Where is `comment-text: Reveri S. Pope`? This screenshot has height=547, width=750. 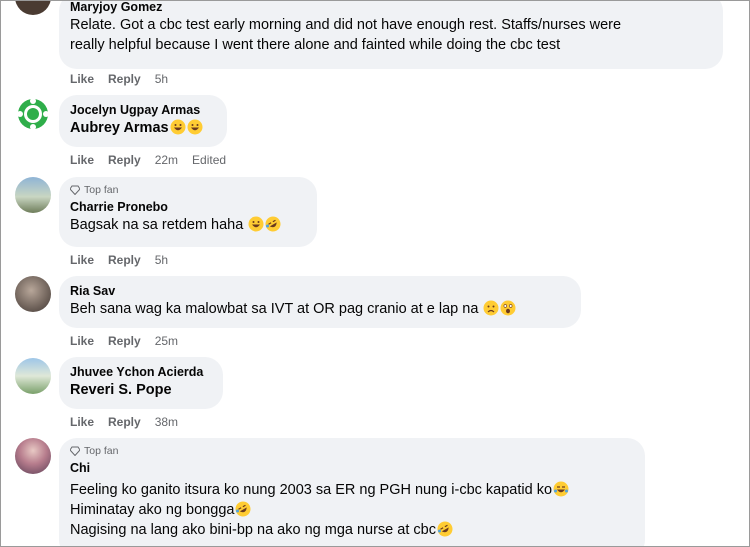 comment-text: Reveri S. Pope is located at coordinates (140, 390).